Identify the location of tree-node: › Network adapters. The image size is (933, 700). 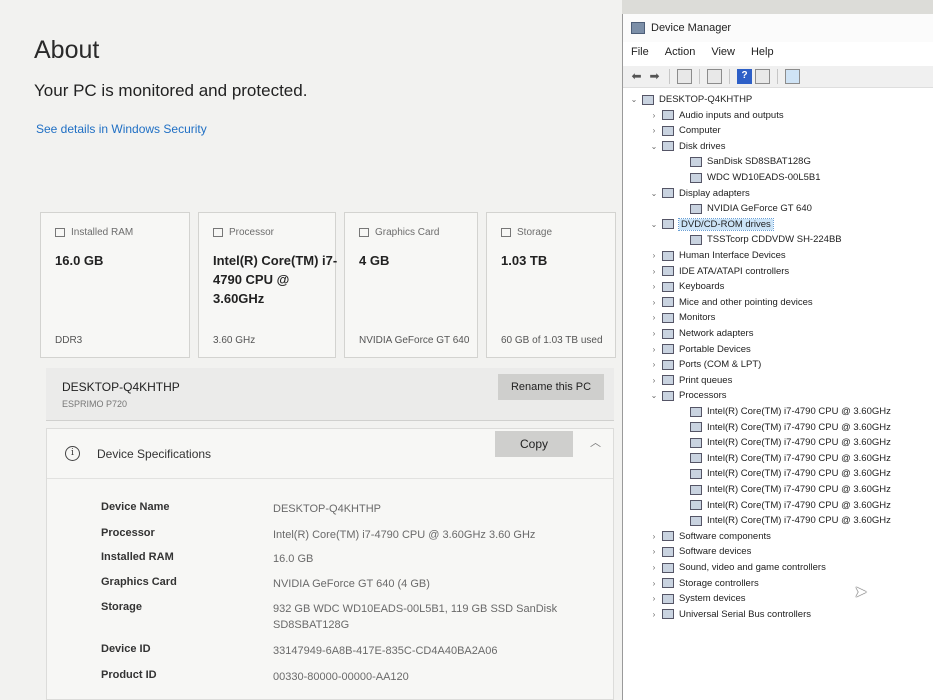
(701, 333).